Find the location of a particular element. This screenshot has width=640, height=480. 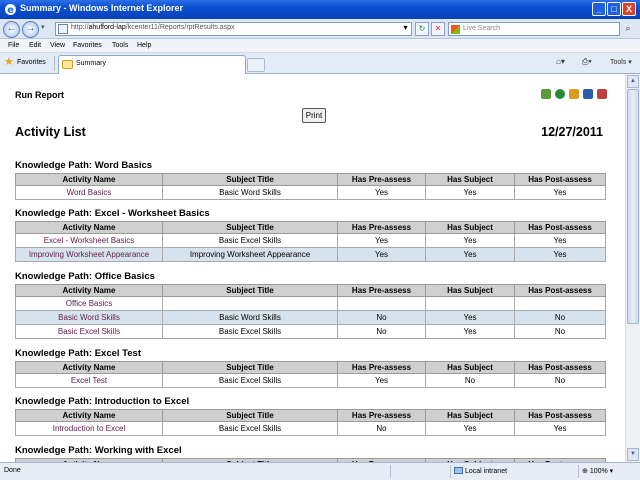

zoom-level: ⊕ 100% ▾ is located at coordinates (597, 471).